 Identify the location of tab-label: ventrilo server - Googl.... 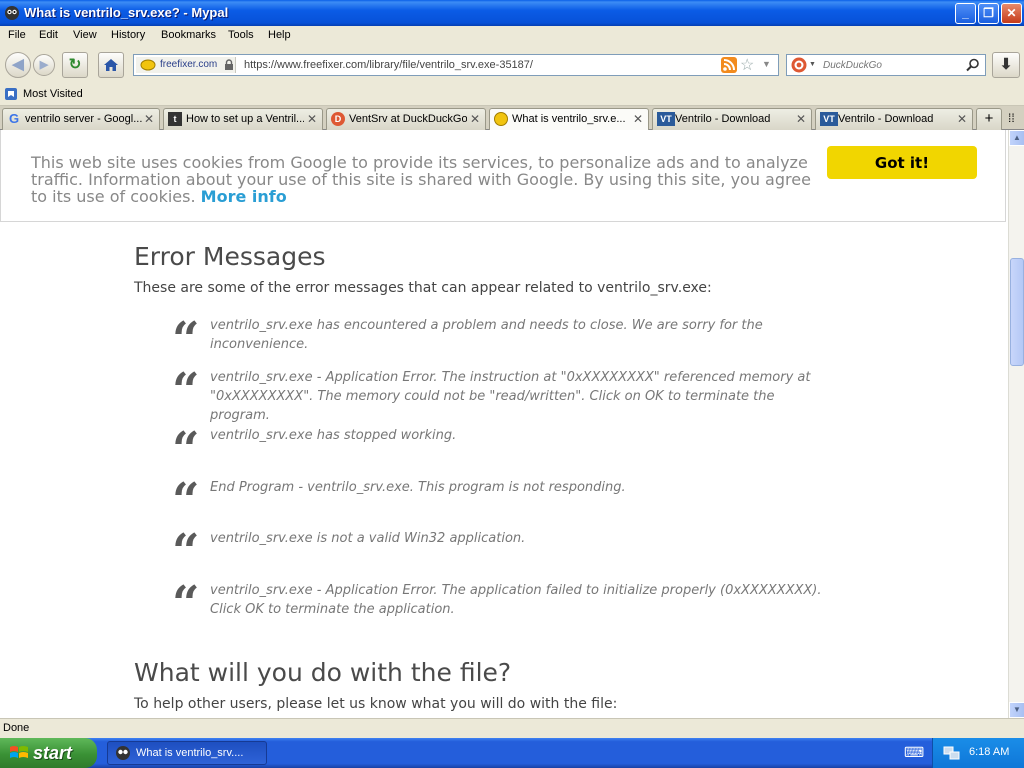
(84, 119).